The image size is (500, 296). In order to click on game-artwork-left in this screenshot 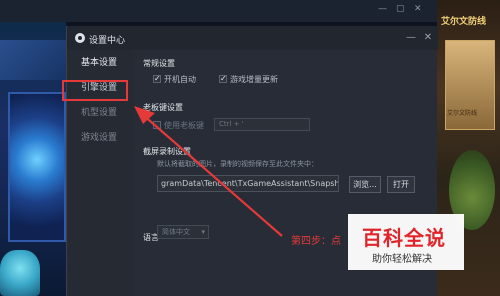, I will do `click(33, 159)`.